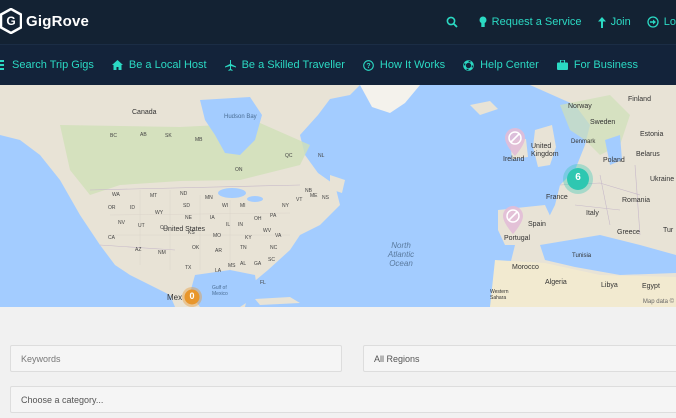 This screenshot has width=676, height=418. What do you see at coordinates (228, 225) in the screenshot?
I see `state-code-il: IL` at bounding box center [228, 225].